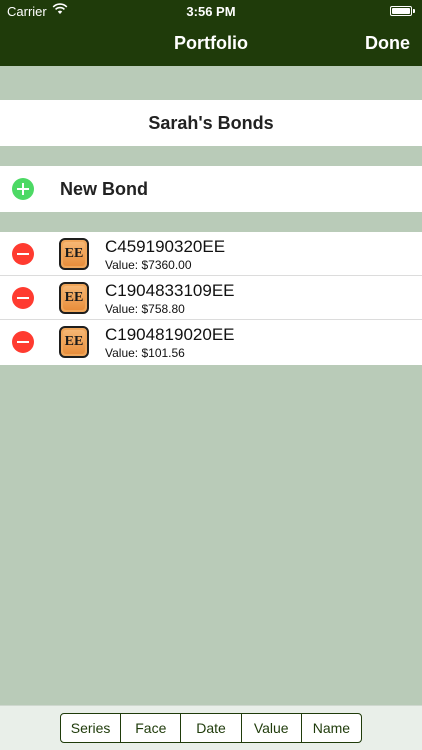 Image resolution: width=422 pixels, height=750 pixels. I want to click on bond-row: EE C459190320EE Value: $7360.00, so click(211, 254).